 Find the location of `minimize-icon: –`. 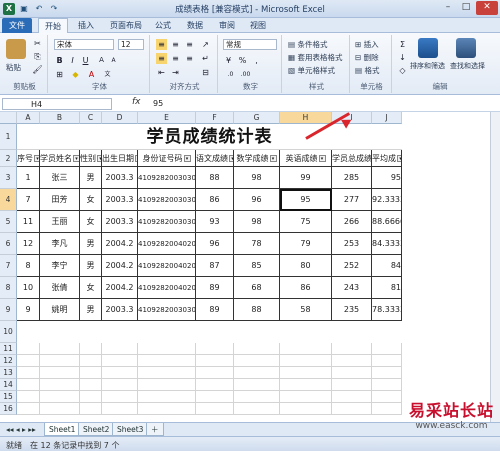

minimize-icon: – is located at coordinates (448, 8).